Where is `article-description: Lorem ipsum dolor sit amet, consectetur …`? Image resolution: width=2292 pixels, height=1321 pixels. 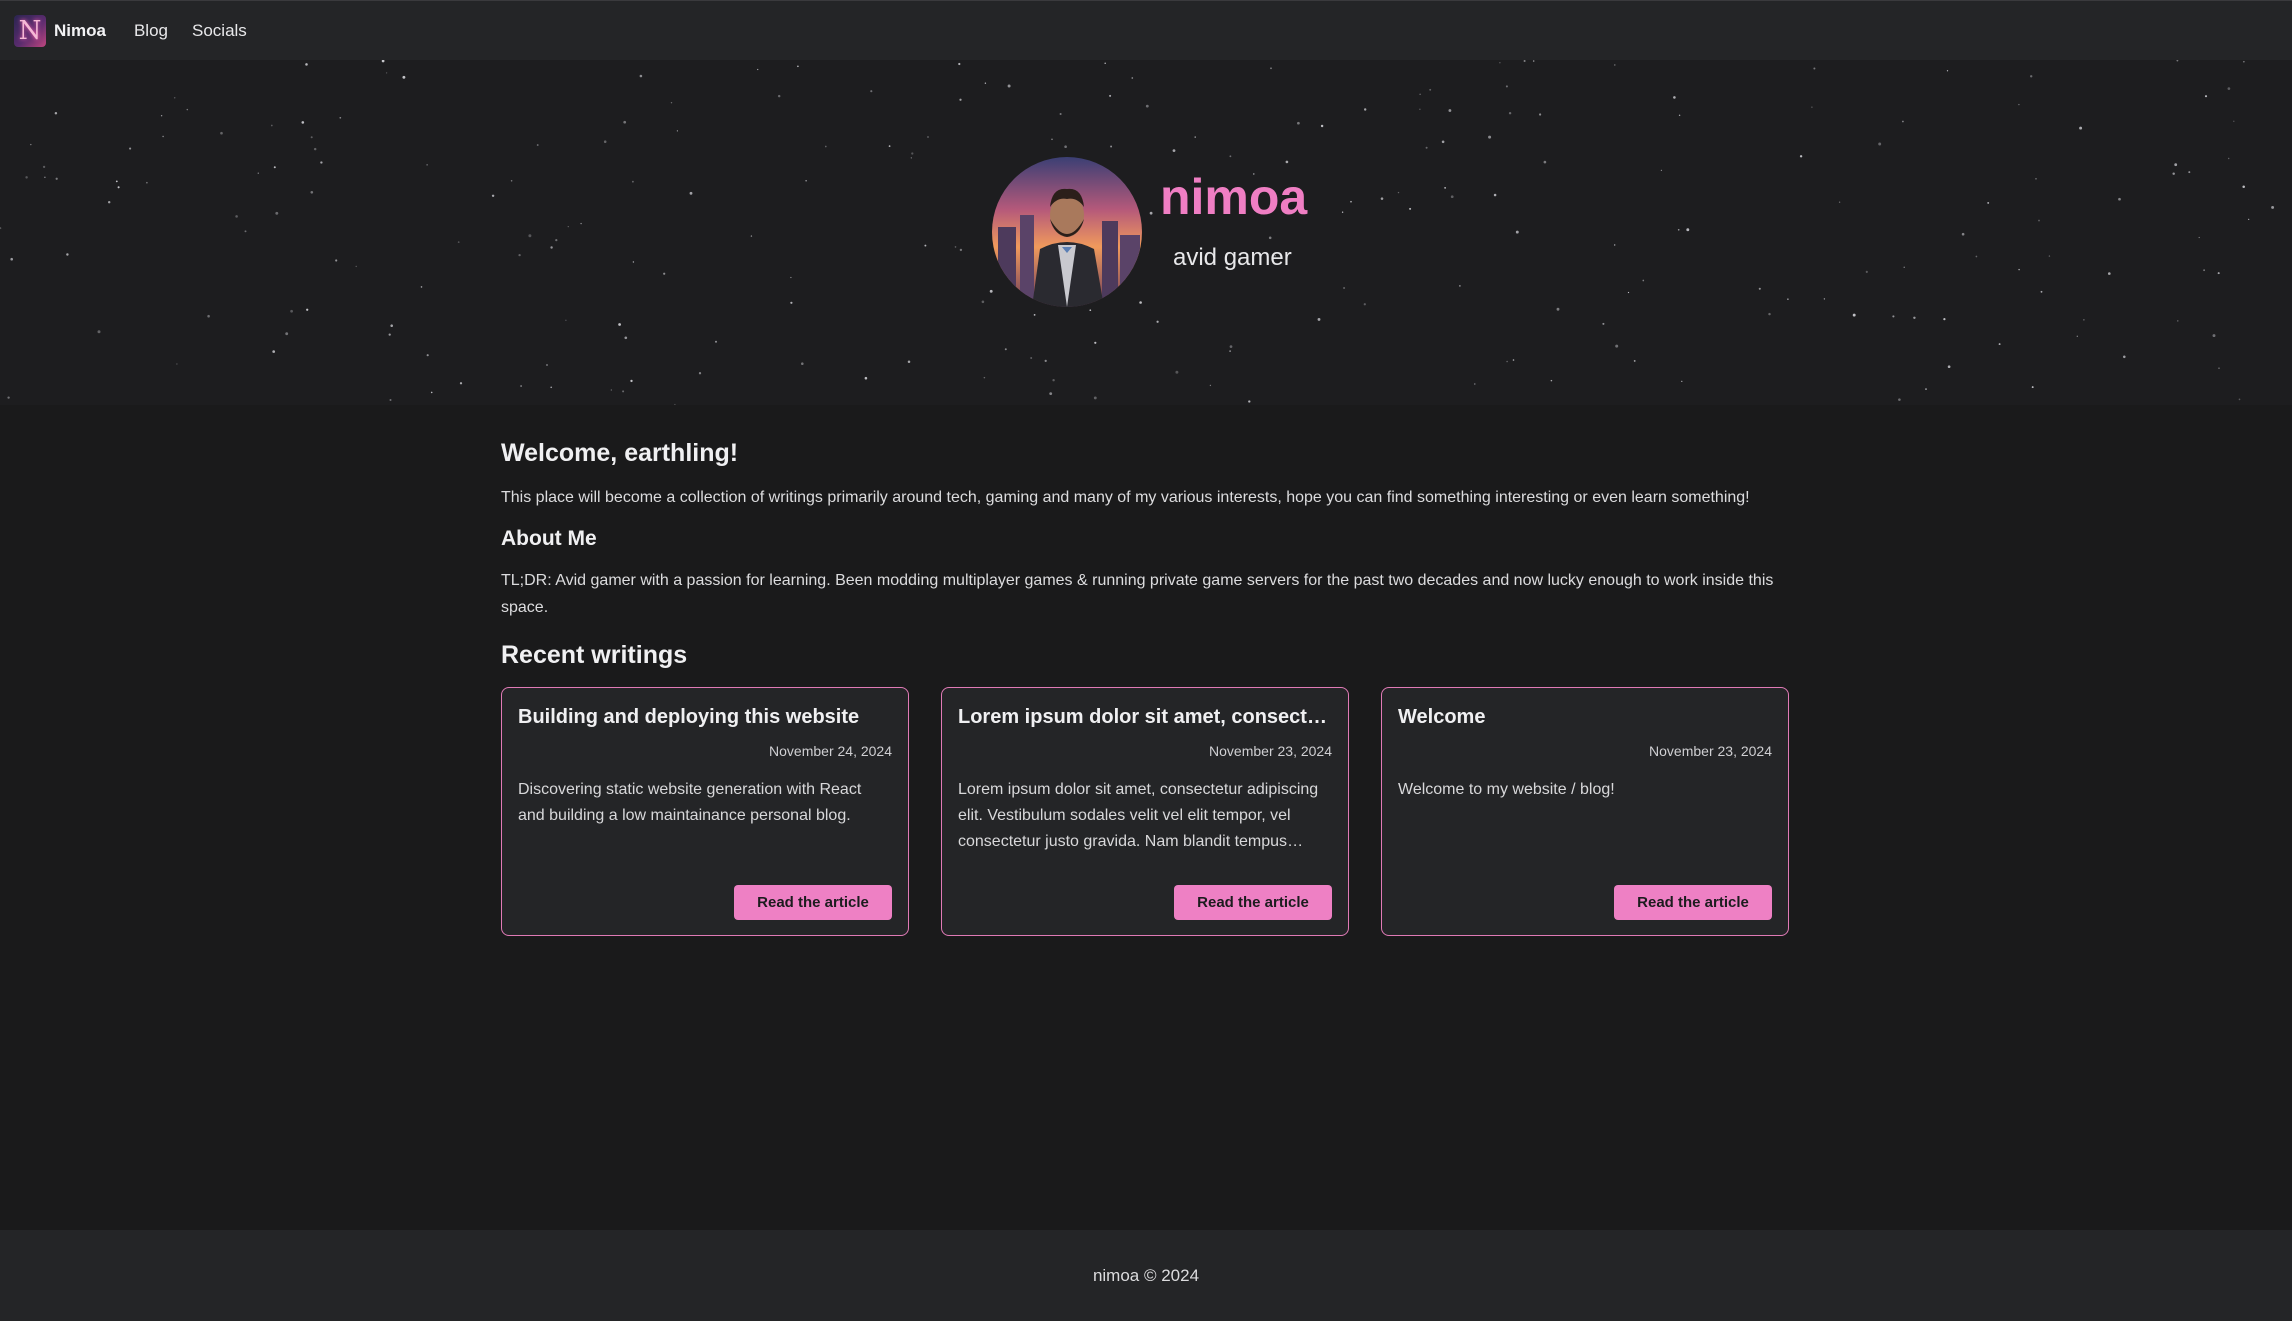
article-description: Lorem ipsum dolor sit amet, consectetur … is located at coordinates (1138, 815).